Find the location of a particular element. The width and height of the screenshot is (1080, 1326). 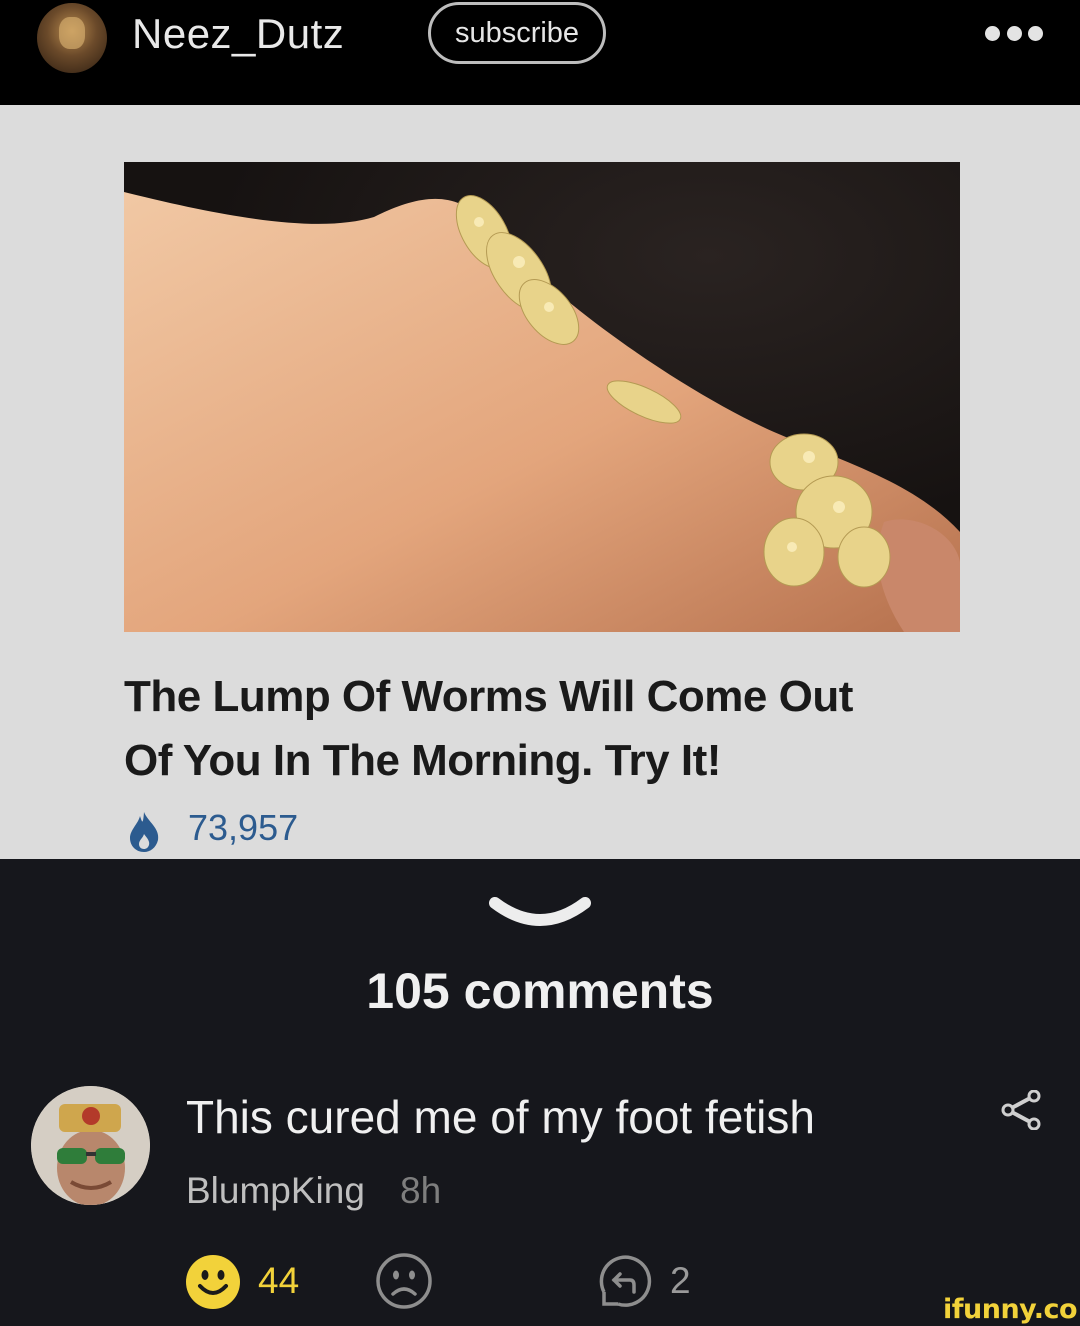

headline-line-1: The Lump Of Worms Will Come Out is located at coordinates (488, 696).